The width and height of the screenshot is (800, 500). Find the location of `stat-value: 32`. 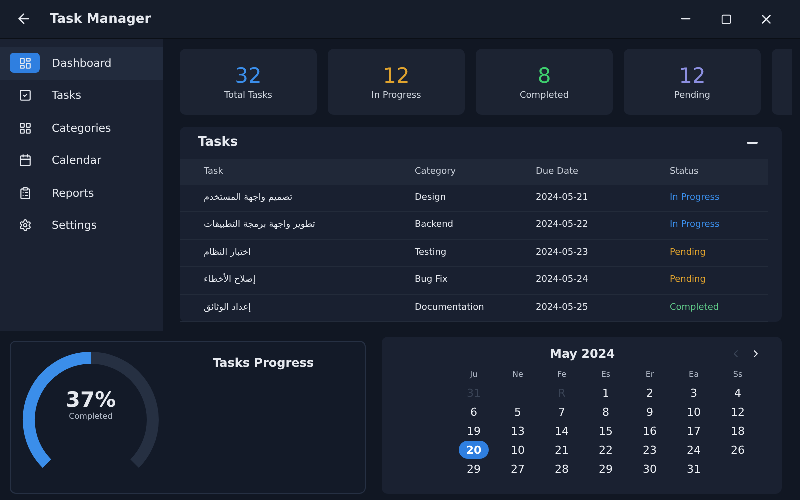

stat-value: 32 is located at coordinates (248, 76).